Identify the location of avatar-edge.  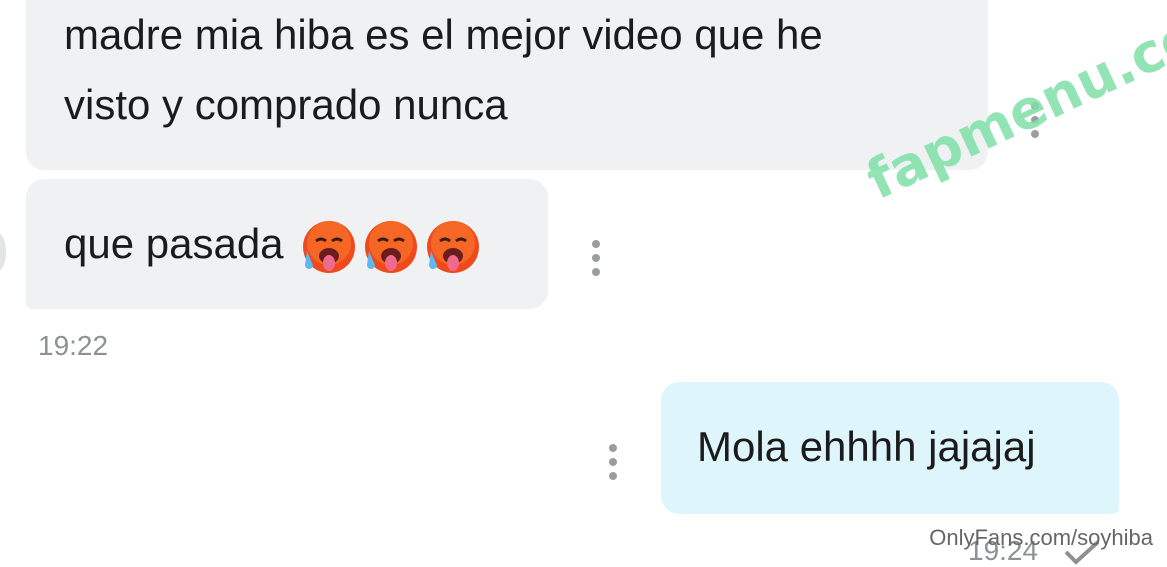
(3, 252).